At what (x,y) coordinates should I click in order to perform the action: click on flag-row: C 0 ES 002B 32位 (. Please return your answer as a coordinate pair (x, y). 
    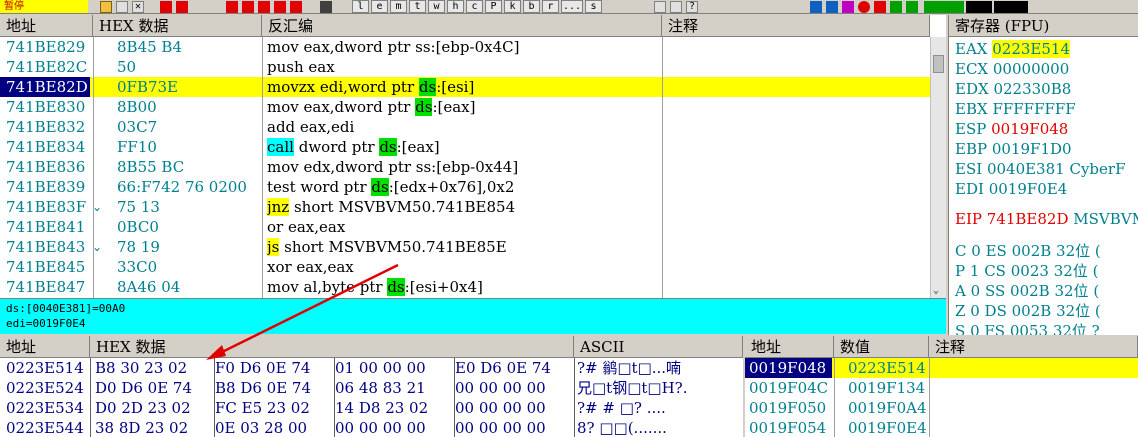
    Looking at the image, I should click on (1028, 251).